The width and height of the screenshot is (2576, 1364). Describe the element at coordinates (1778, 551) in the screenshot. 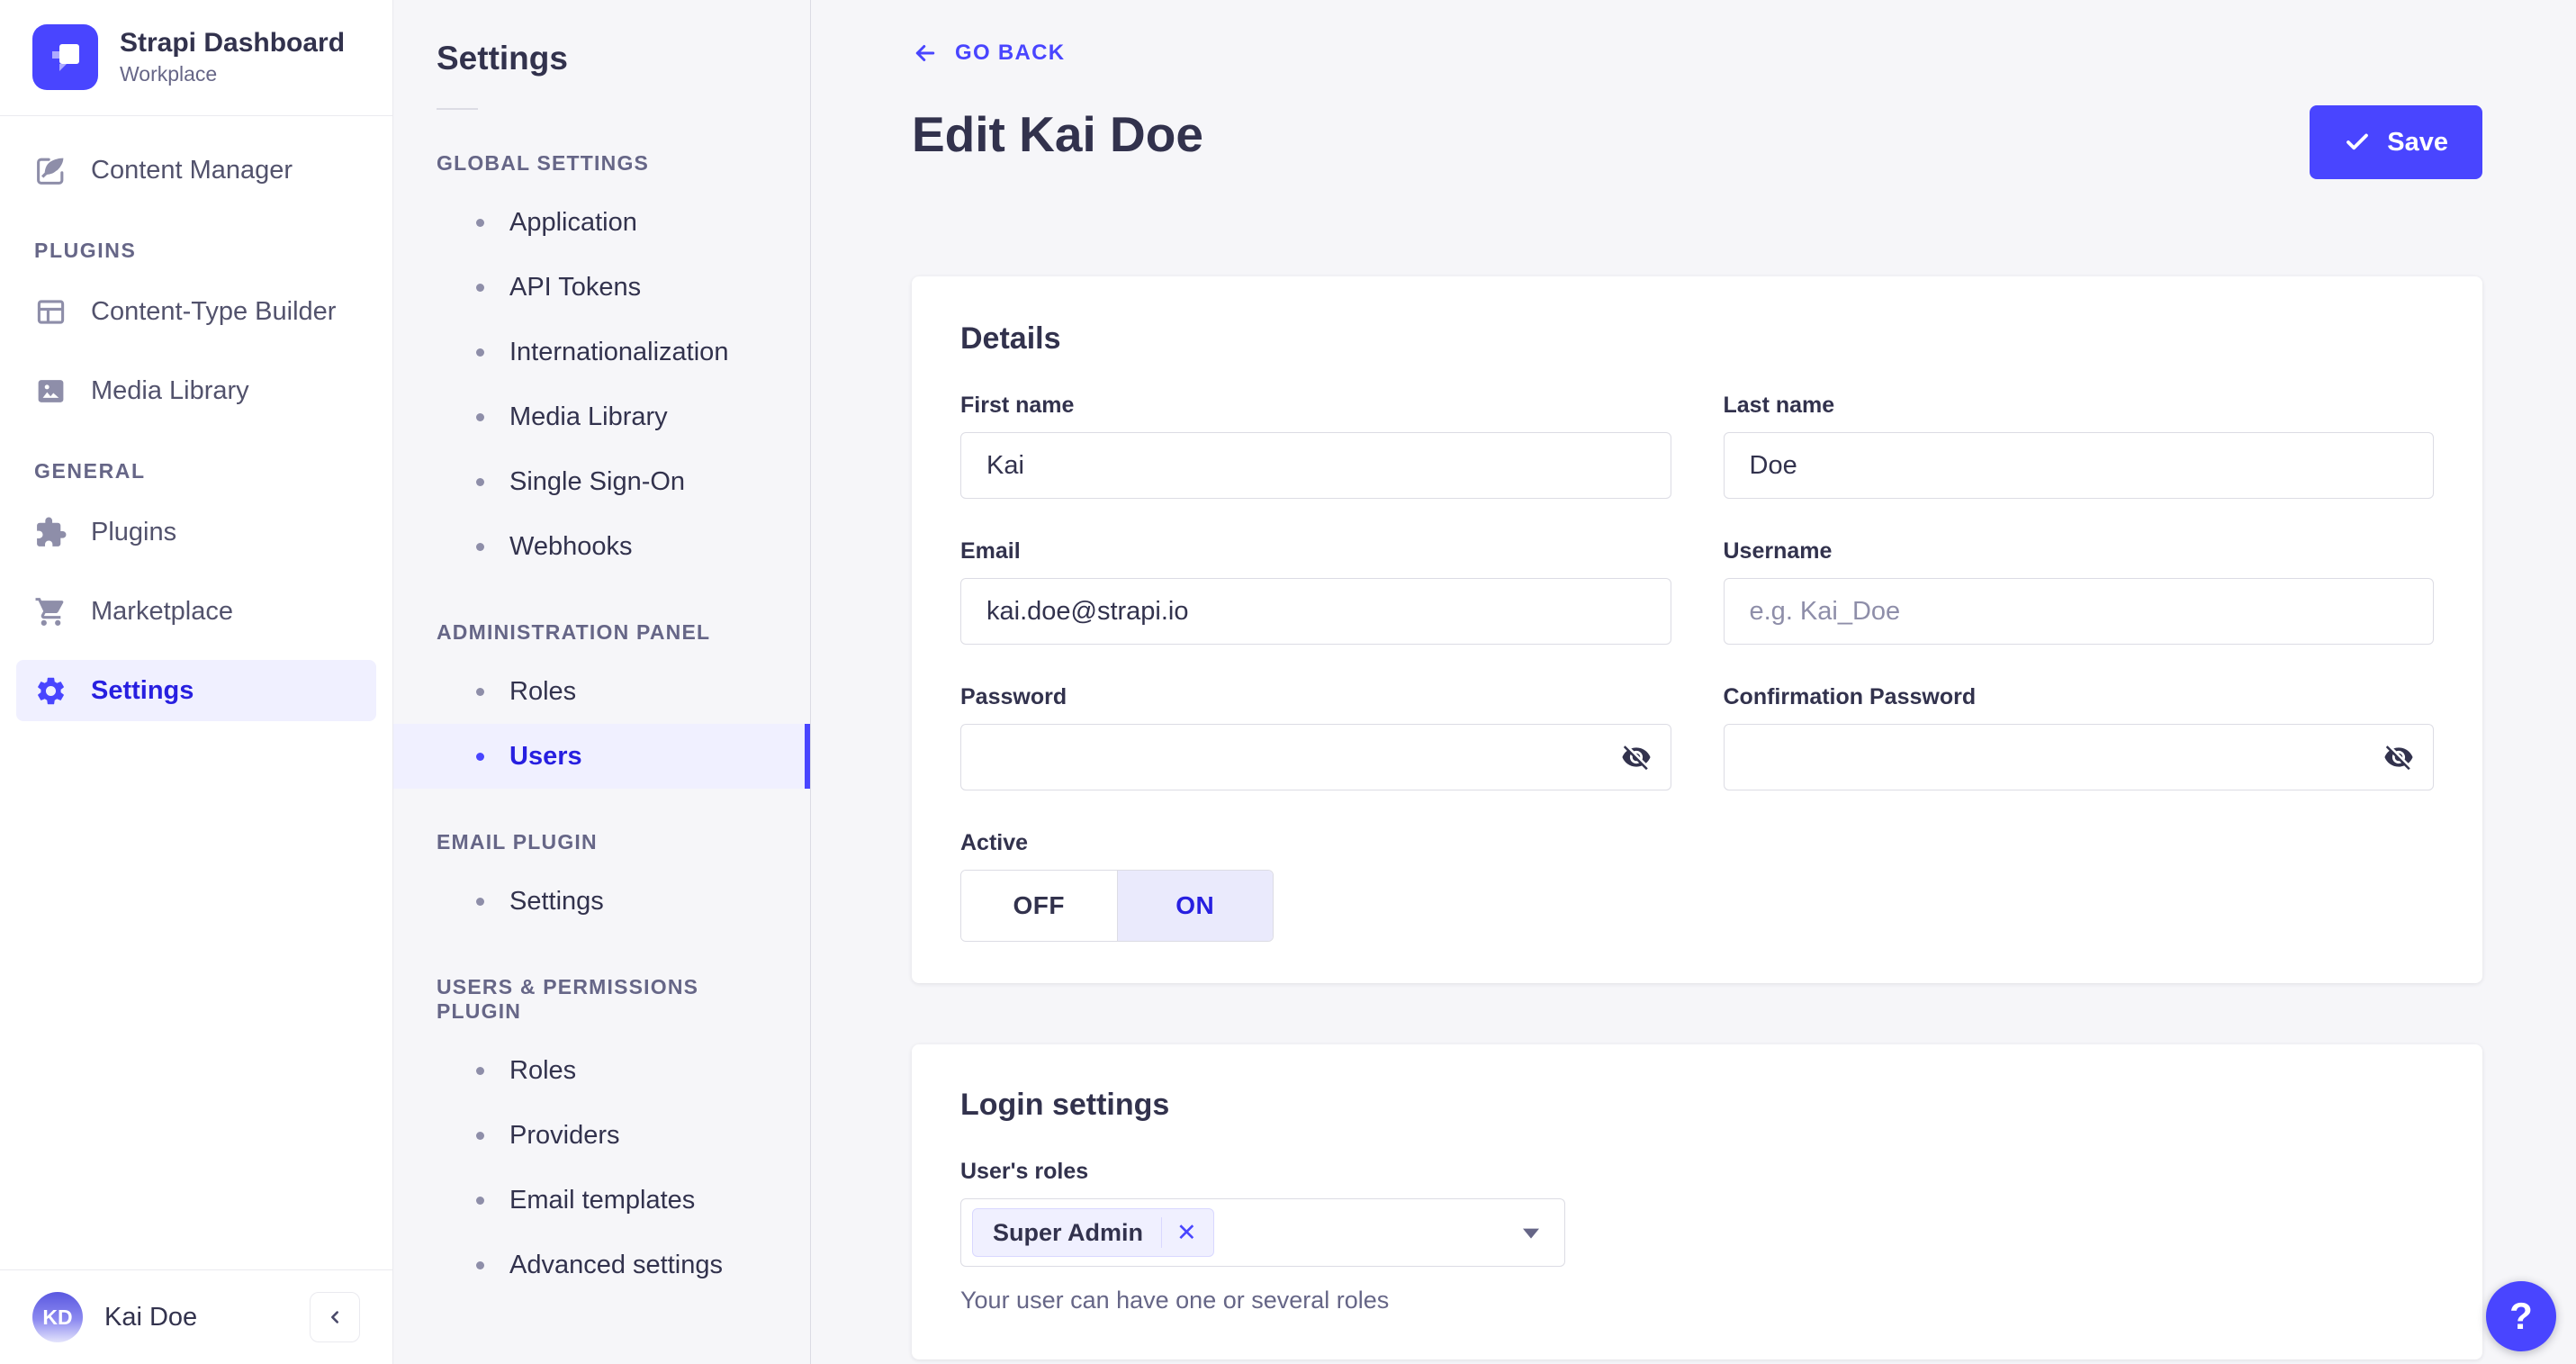

I see `username-label: Username` at that location.